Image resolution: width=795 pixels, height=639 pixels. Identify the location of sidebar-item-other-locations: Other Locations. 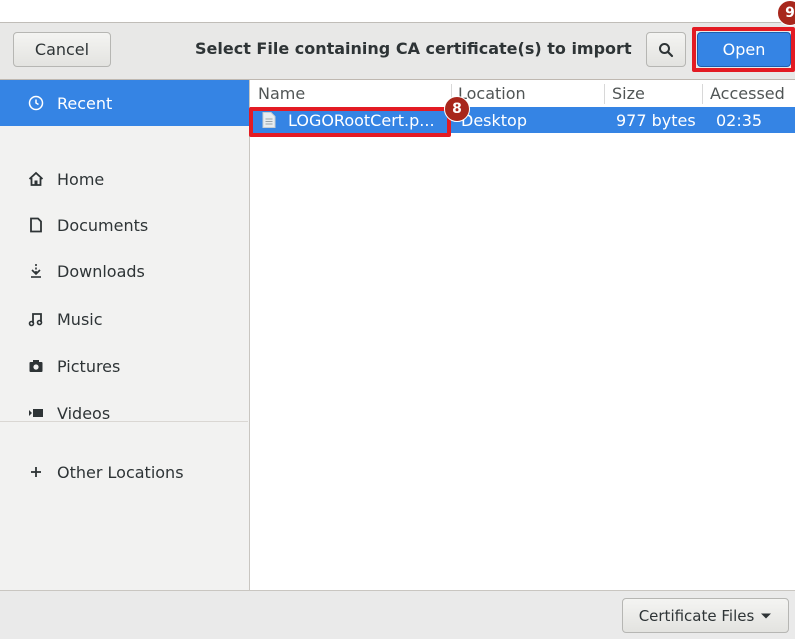
(124, 472).